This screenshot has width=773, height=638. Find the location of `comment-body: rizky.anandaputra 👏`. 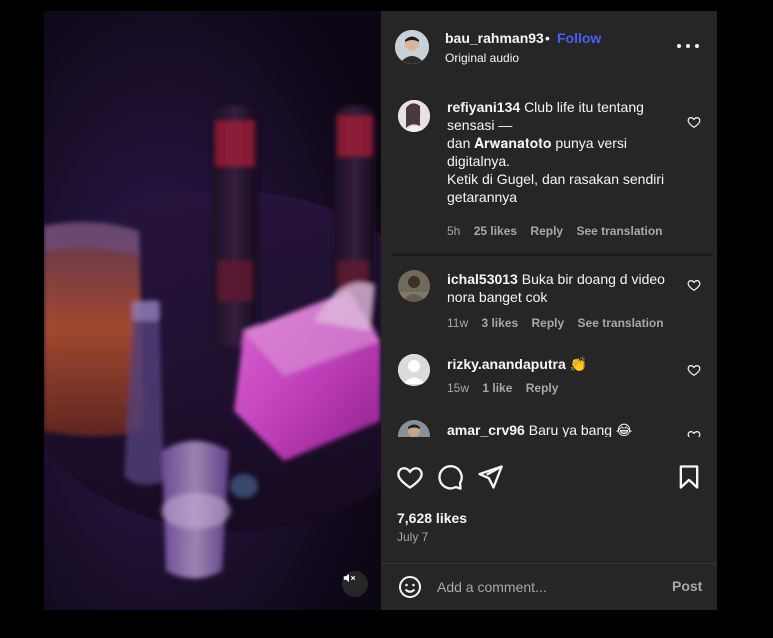

comment-body: rizky.anandaputra 👏 is located at coordinates (556, 364).